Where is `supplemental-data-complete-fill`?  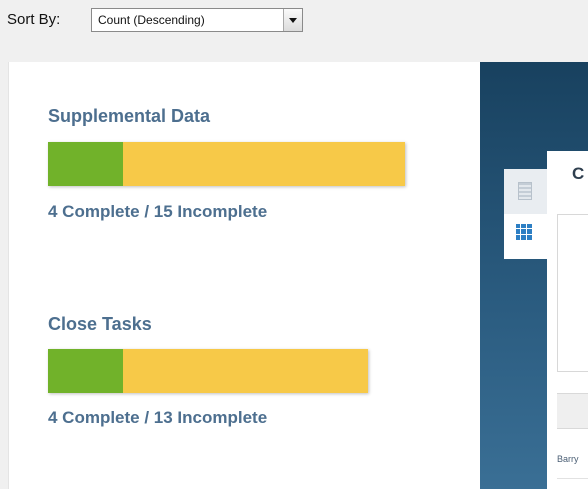 supplemental-data-complete-fill is located at coordinates (86, 164).